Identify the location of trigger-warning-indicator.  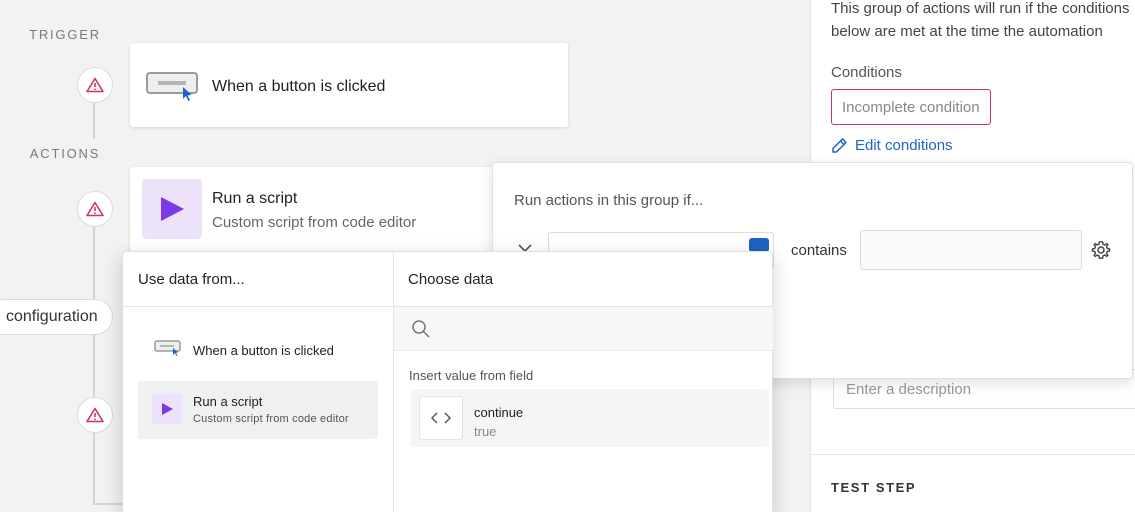
(95, 85).